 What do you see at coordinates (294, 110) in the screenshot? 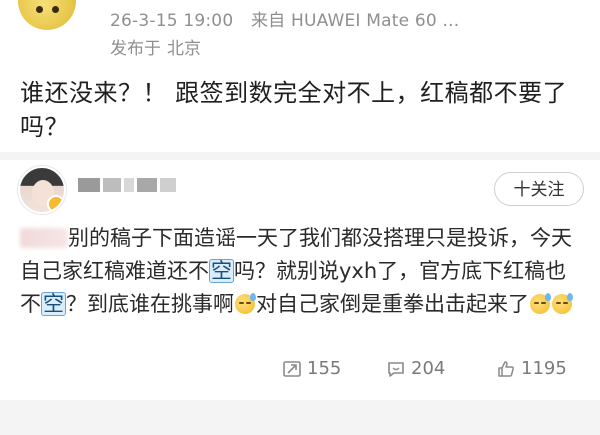
I see `post-body: 谁还没来？！ 跟签到数完全对不上，红稿都不要了吗？` at bounding box center [294, 110].